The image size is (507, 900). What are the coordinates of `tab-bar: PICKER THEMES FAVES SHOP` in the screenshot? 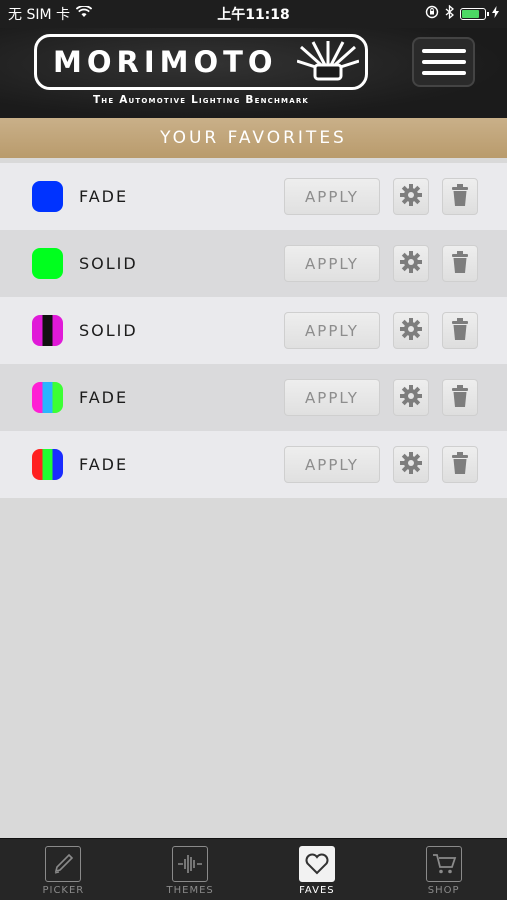 It's located at (253, 869).